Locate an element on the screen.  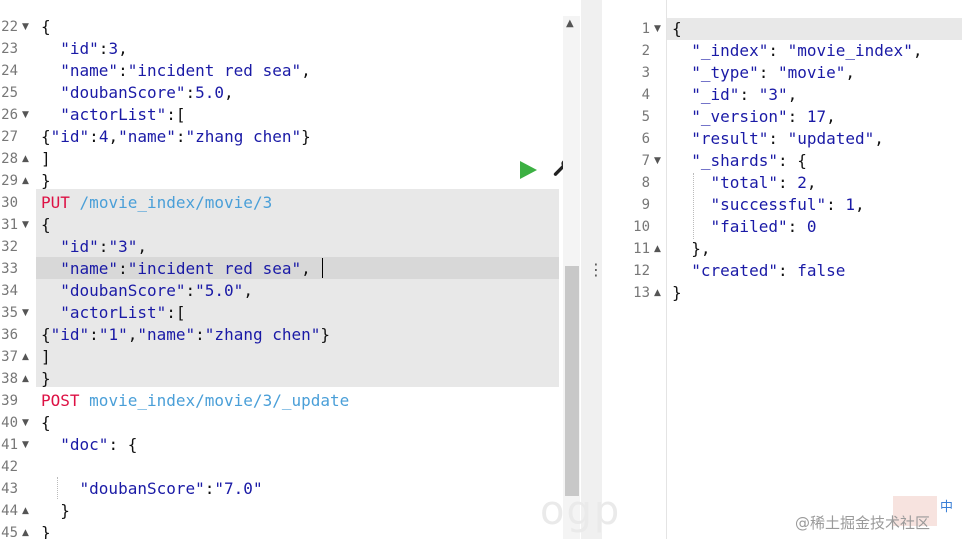
code-line: "doubanScore":5.0, is located at coordinates (137, 93).